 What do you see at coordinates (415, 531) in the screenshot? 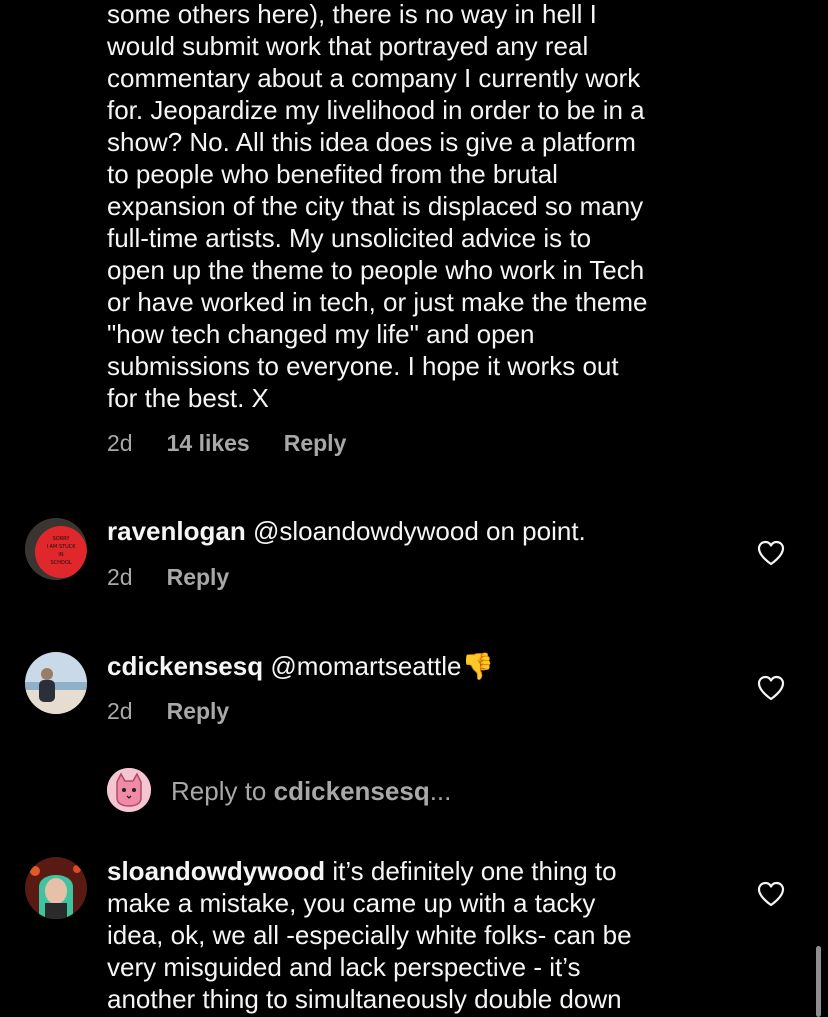
I see `comment-message: @sloandowdywood on point.` at bounding box center [415, 531].